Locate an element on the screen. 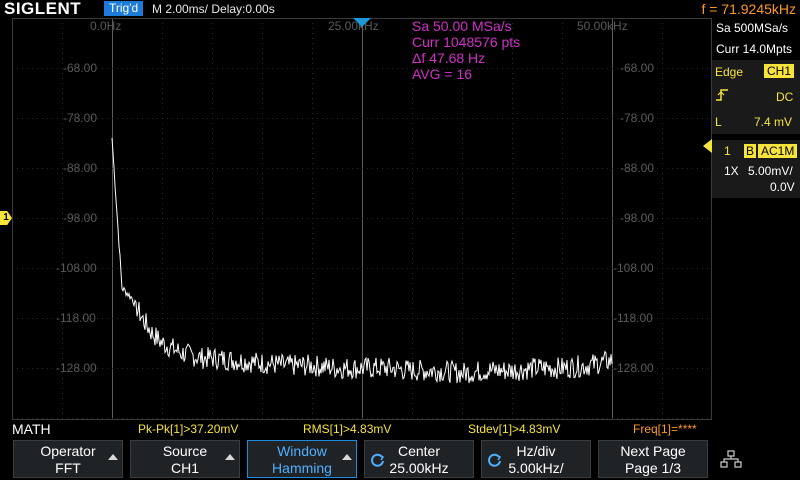 This screenshot has width=800, height=480. timebase-readout: M 2.00ms/ Delay:0.00s is located at coordinates (213, 9).